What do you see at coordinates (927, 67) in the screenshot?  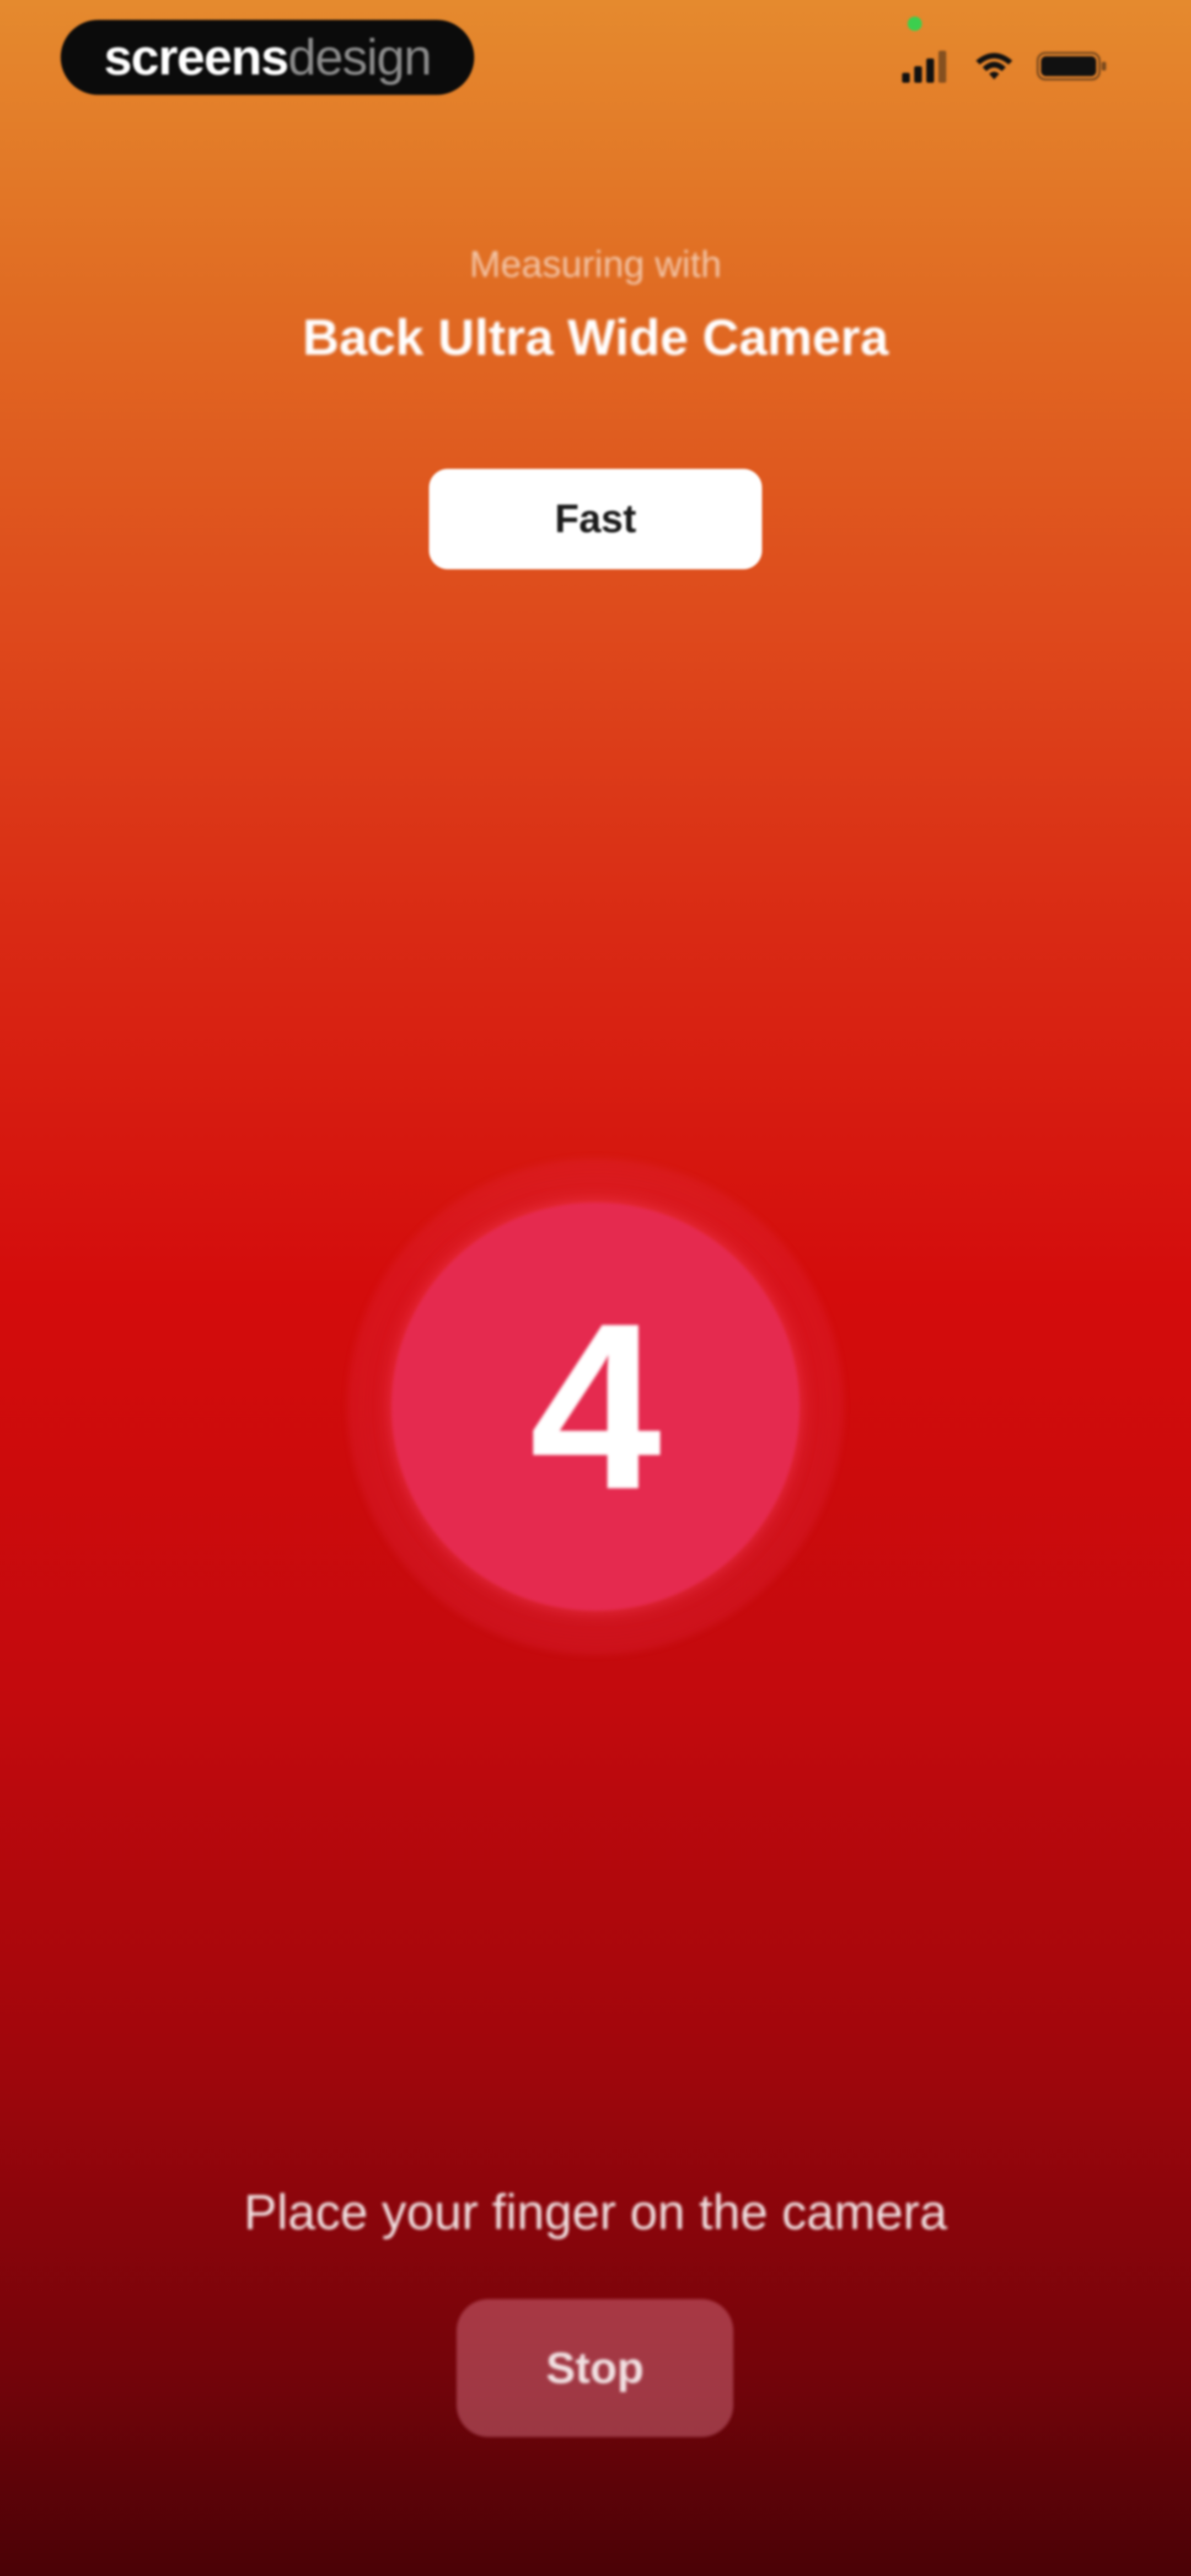 I see `cellular-signal-icon` at bounding box center [927, 67].